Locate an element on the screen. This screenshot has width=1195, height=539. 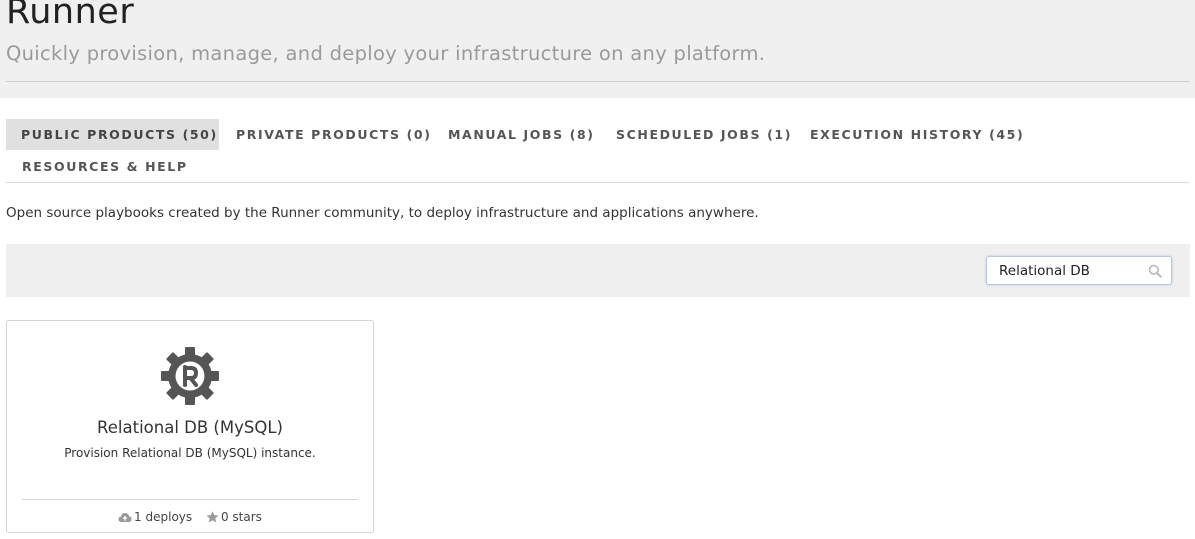
tab-bar-divider is located at coordinates (598, 182).